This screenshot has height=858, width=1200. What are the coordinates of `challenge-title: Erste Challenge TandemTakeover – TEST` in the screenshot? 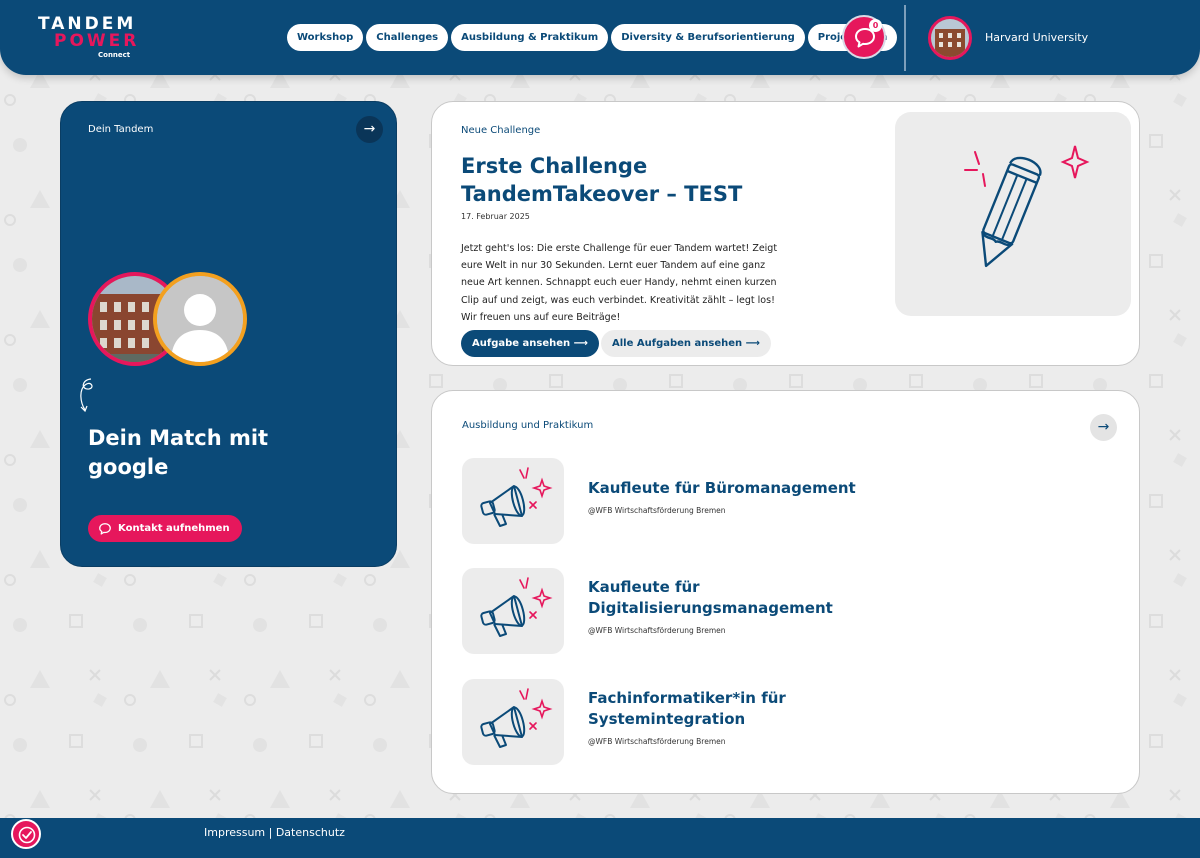 It's located at (602, 180).